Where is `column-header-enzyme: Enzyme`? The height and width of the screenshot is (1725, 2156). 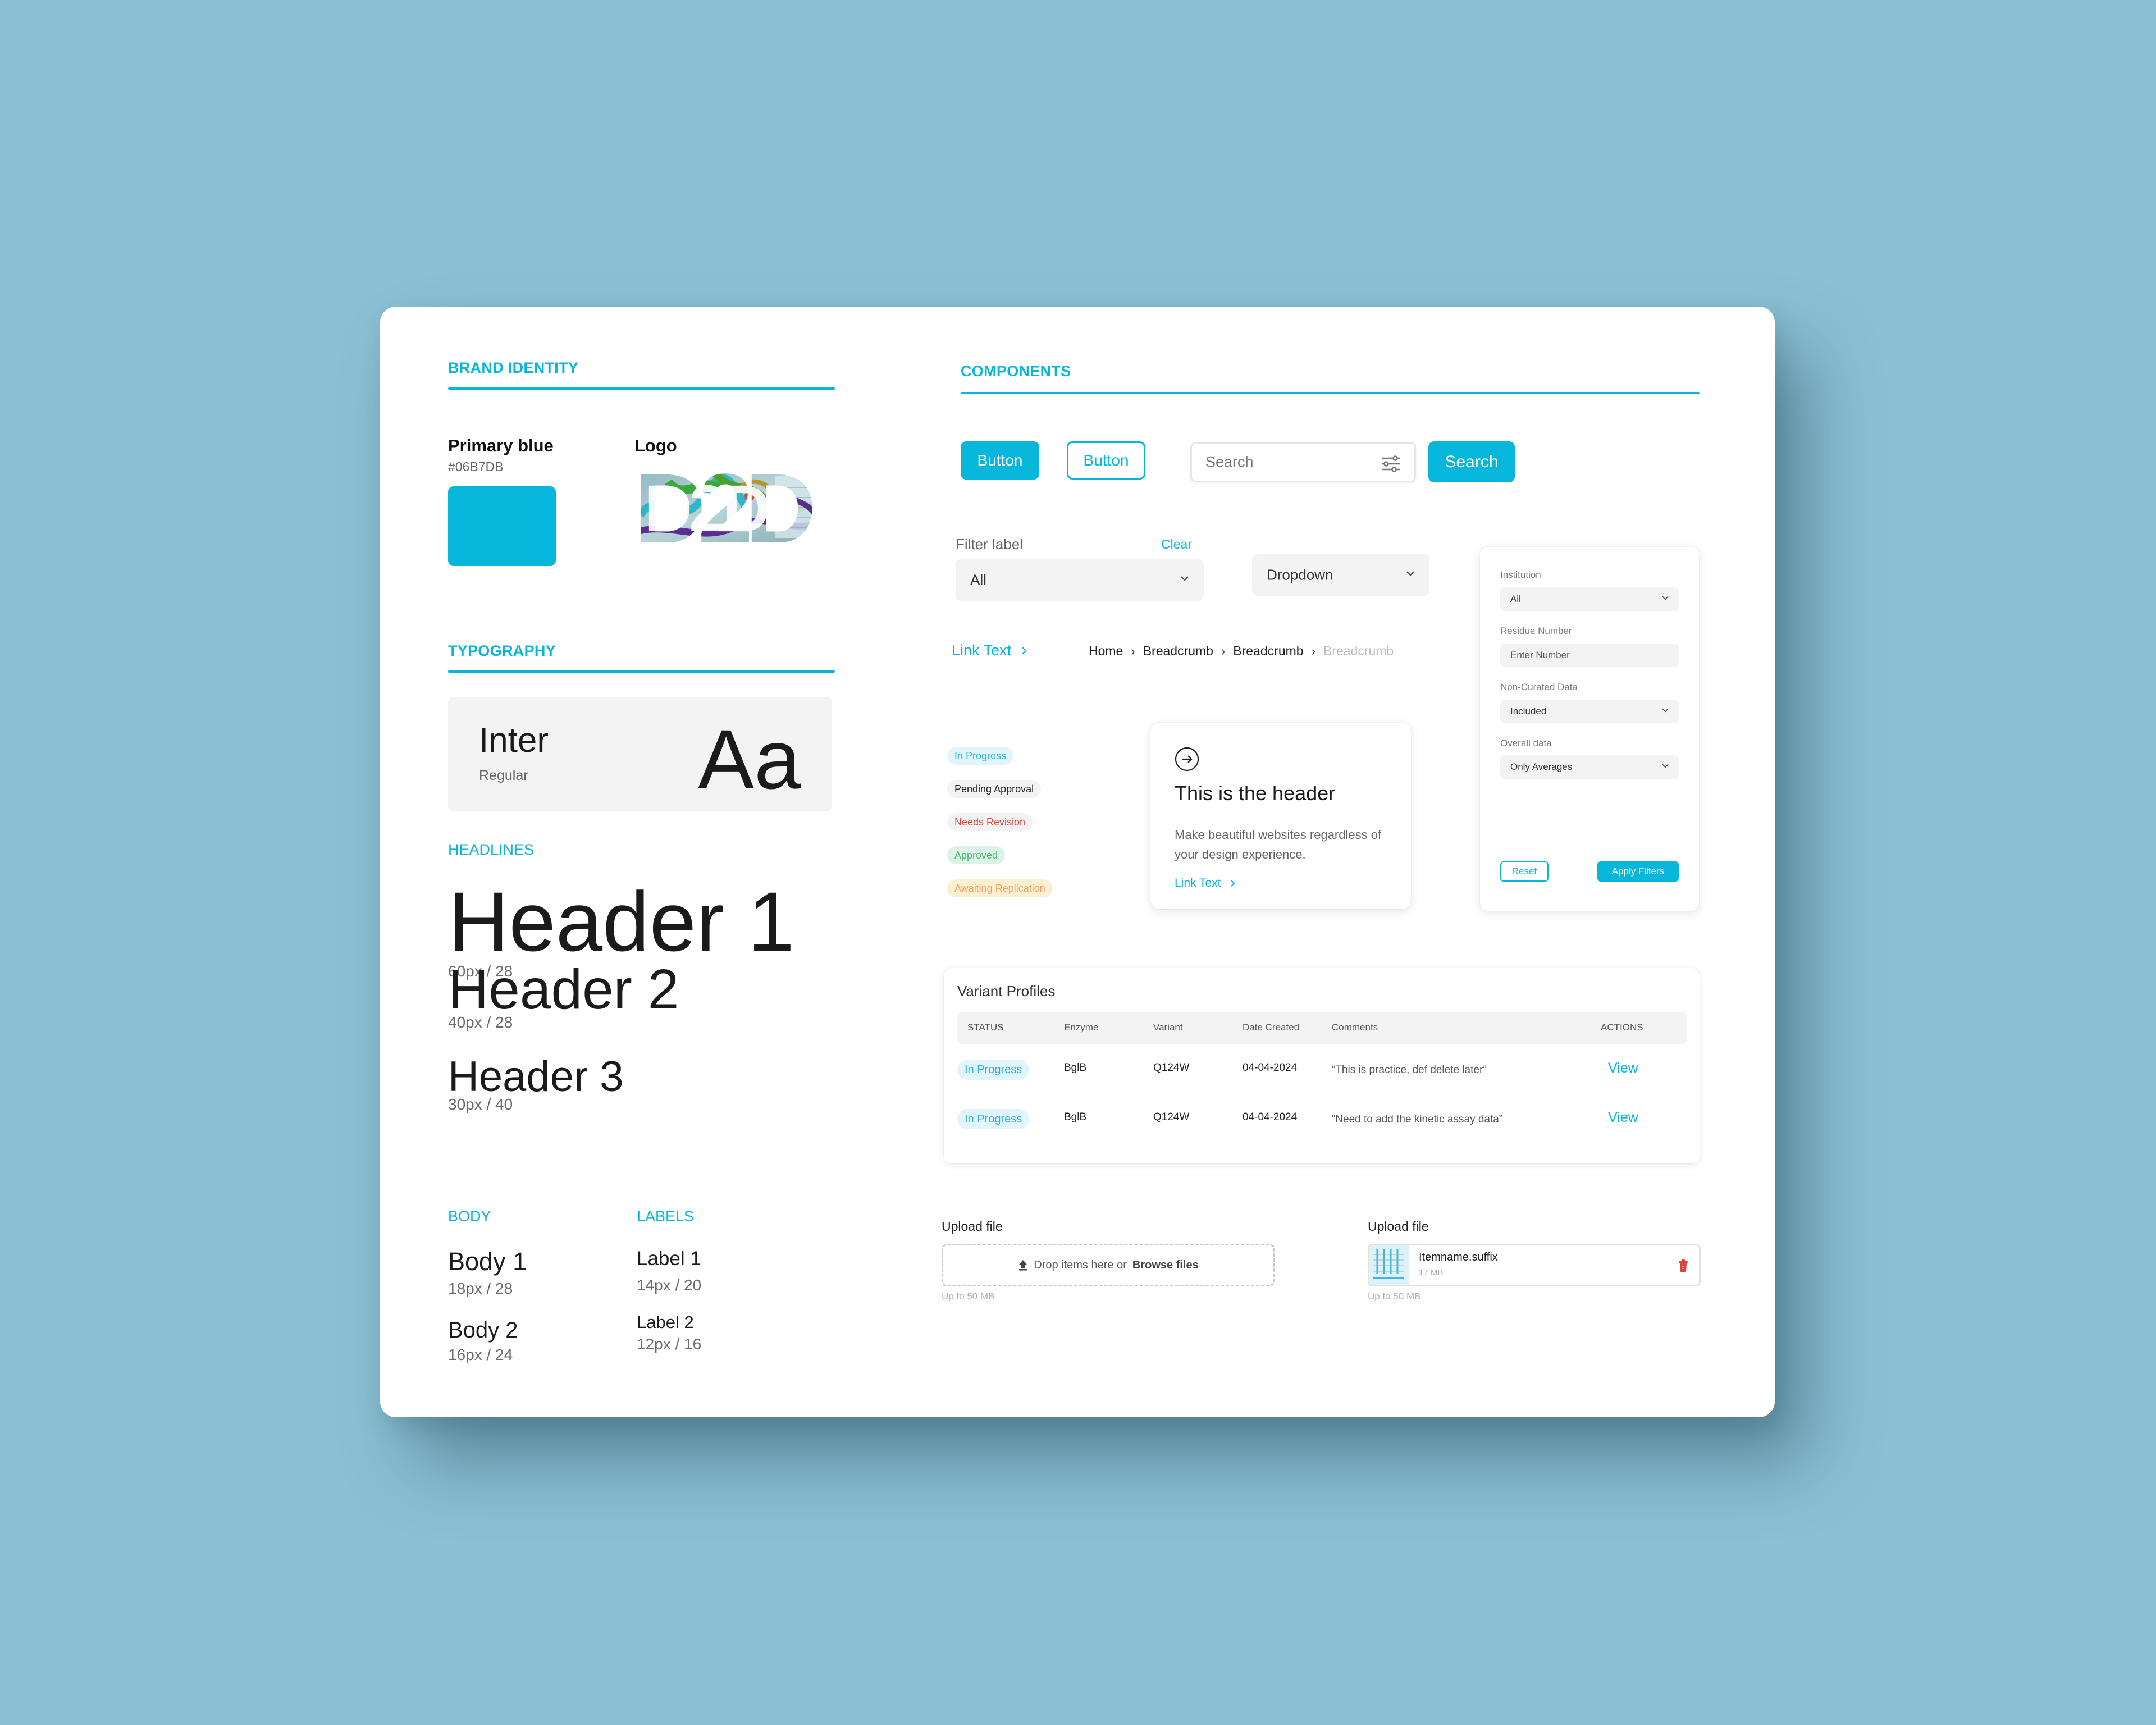
column-header-enzyme: Enzyme is located at coordinates (1081, 1027).